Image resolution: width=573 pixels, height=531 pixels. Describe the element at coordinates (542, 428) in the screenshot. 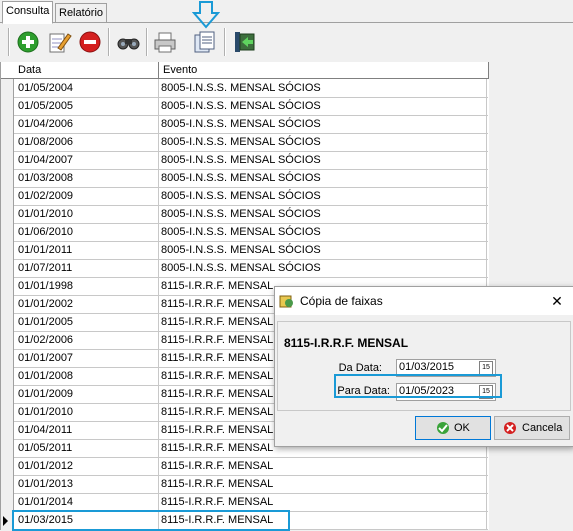

I see `cancel-label: Cancela` at that location.